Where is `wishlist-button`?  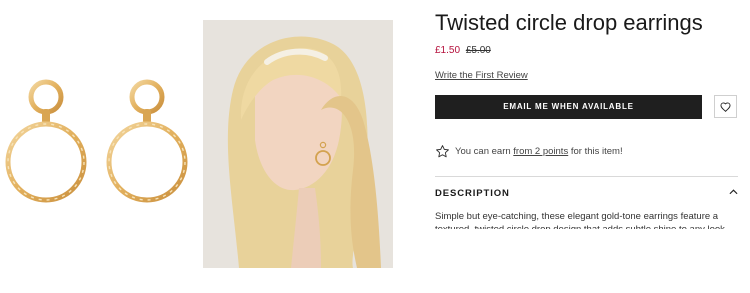 wishlist-button is located at coordinates (725, 106).